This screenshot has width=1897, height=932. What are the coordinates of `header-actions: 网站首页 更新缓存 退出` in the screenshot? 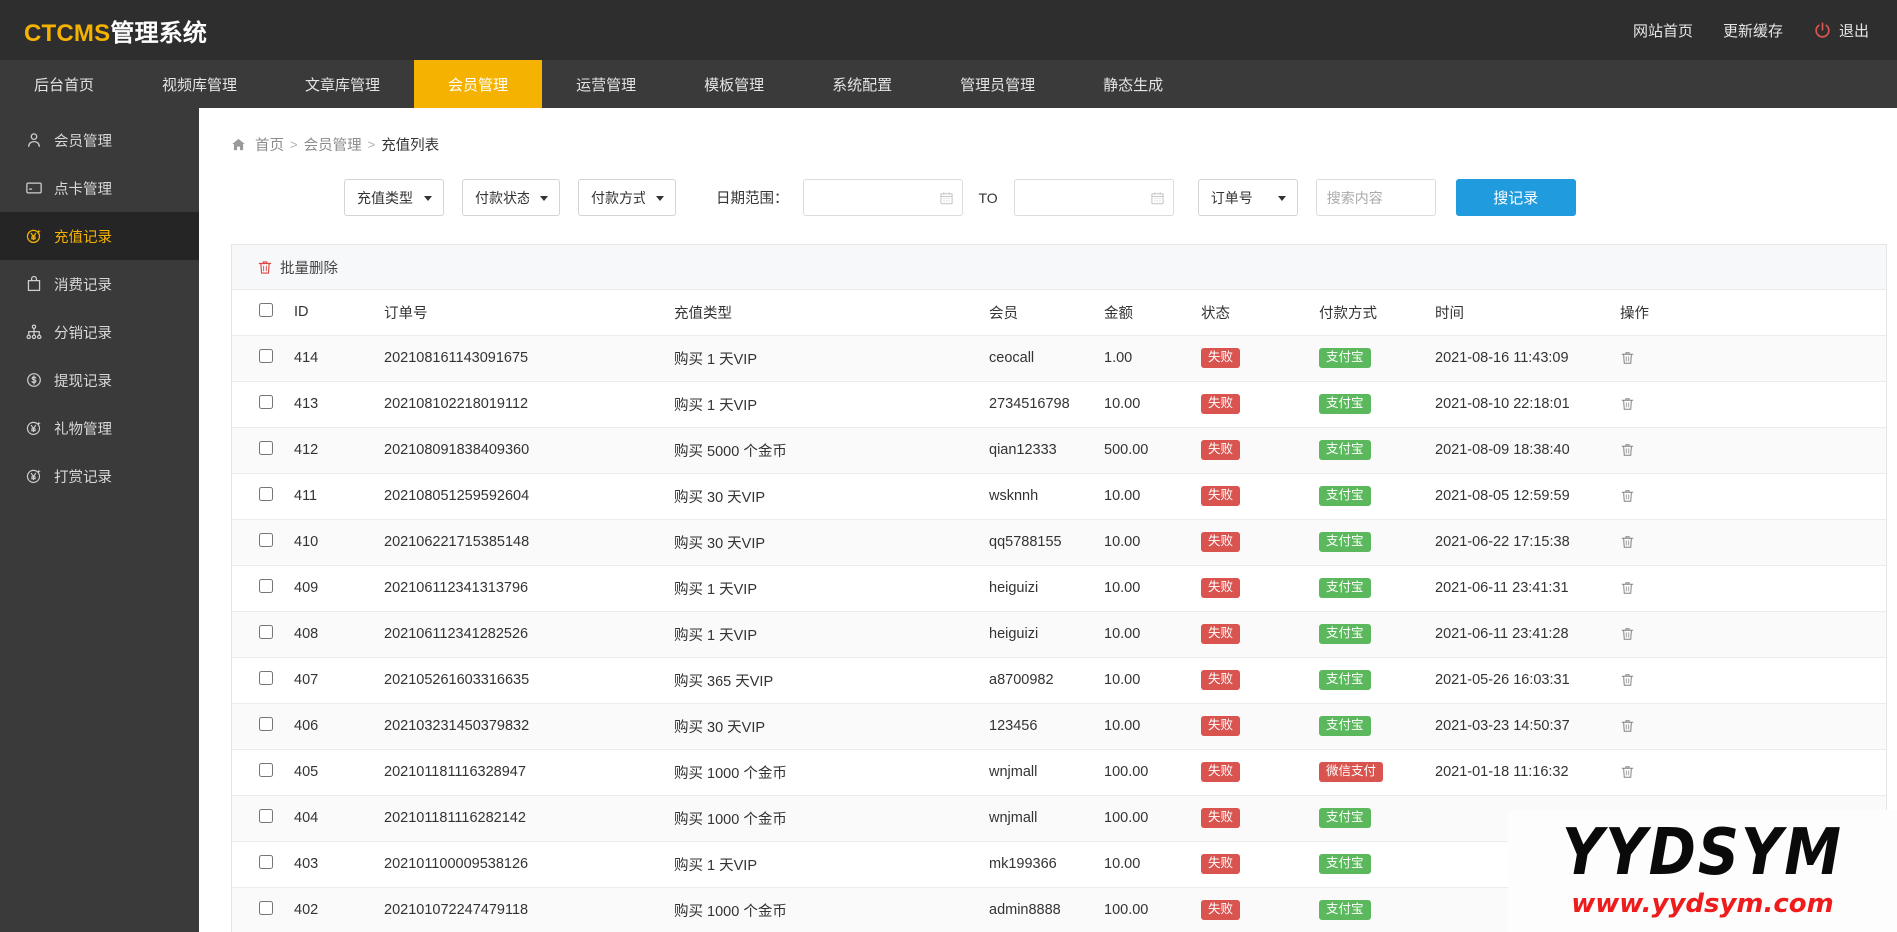 It's located at (1751, 30).